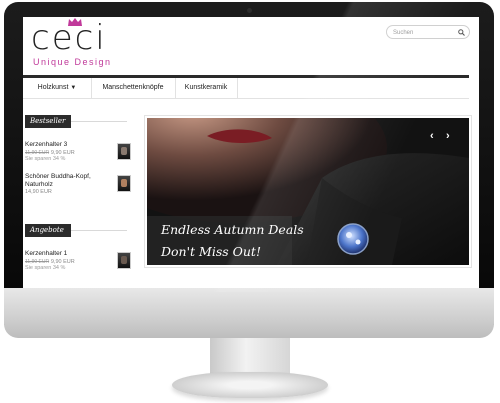 The height and width of the screenshot is (403, 500). Describe the element at coordinates (53, 87) in the screenshot. I see `nav-item-label: Holzkunst` at that location.